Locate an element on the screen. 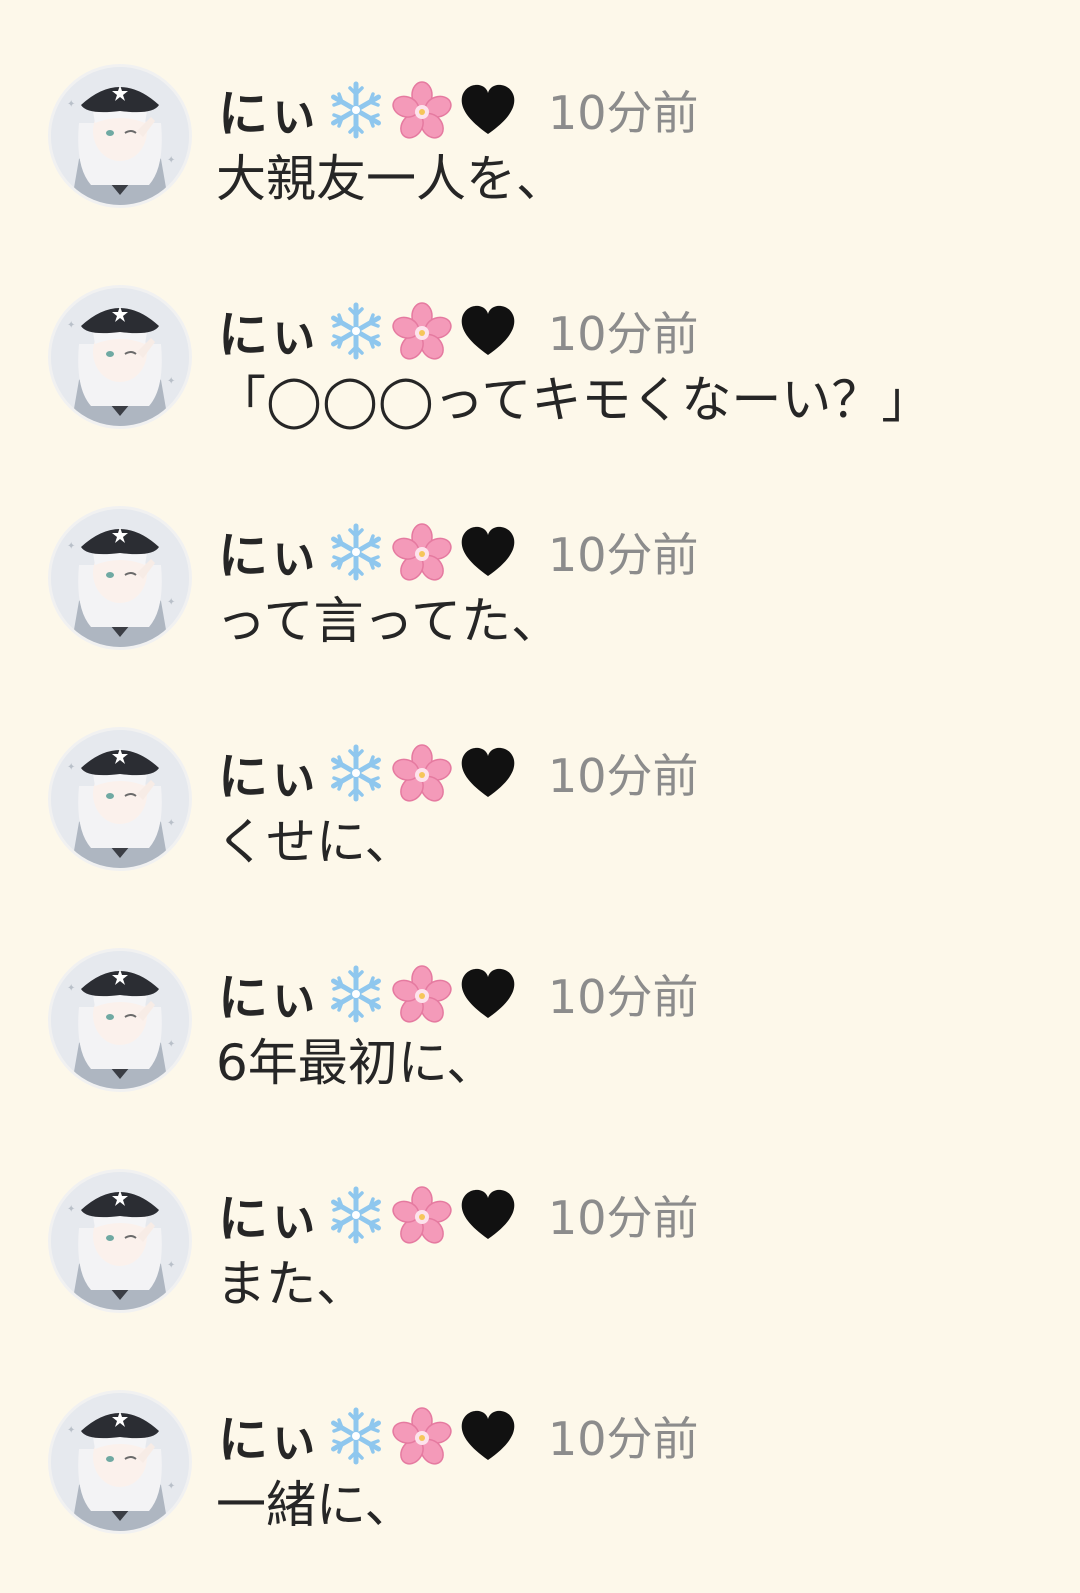 The height and width of the screenshot is (1593, 1080). message-text: くせに、 is located at coordinates (315, 842).